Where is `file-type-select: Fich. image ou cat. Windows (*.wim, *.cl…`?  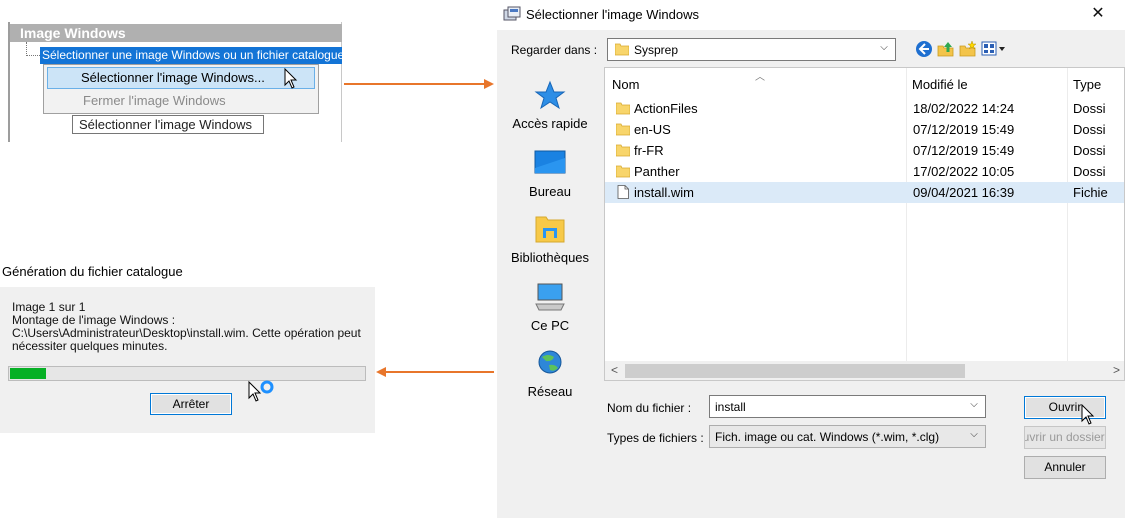
file-type-select: Fich. image ou cat. Windows (*.wim, *.cl… is located at coordinates (847, 436).